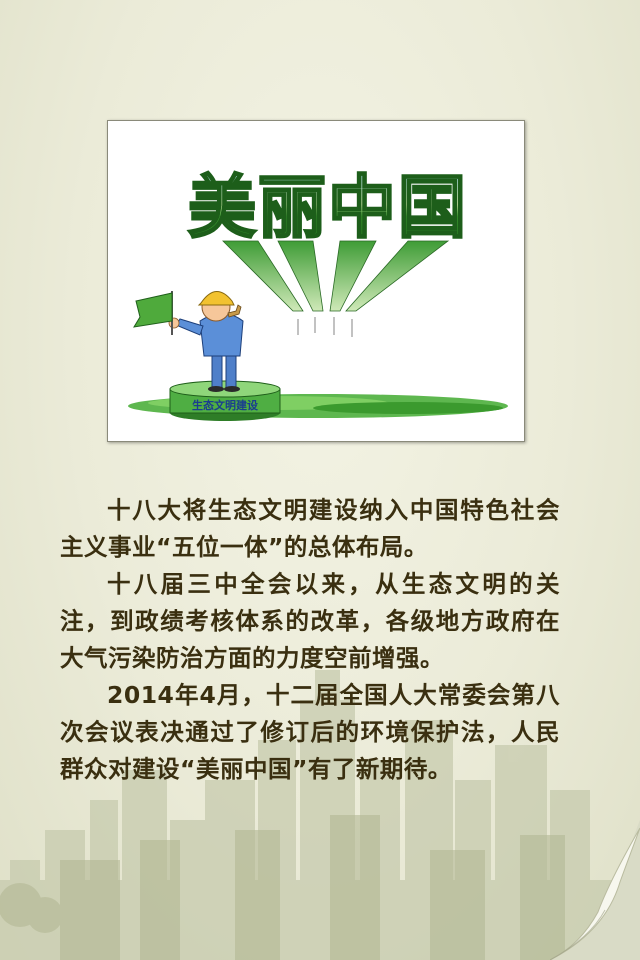 This screenshot has width=640, height=960. What do you see at coordinates (325, 327) in the screenshot?
I see `motion-lines` at bounding box center [325, 327].